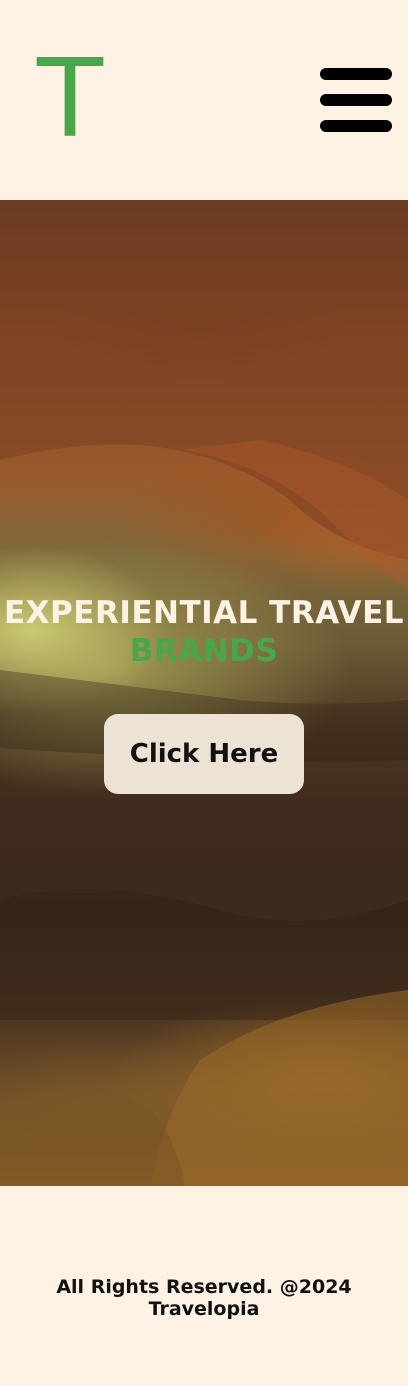 Image resolution: width=408 pixels, height=1386 pixels. I want to click on menu-bar-middle, so click(356, 100).